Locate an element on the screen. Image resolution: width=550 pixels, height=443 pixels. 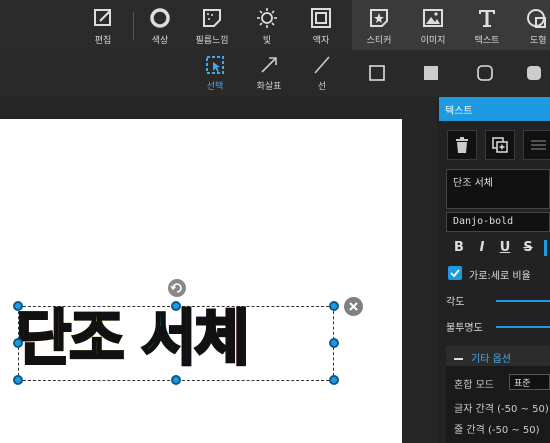
aspect-ratio-label: 가로:세로 비율 is located at coordinates (500, 276).